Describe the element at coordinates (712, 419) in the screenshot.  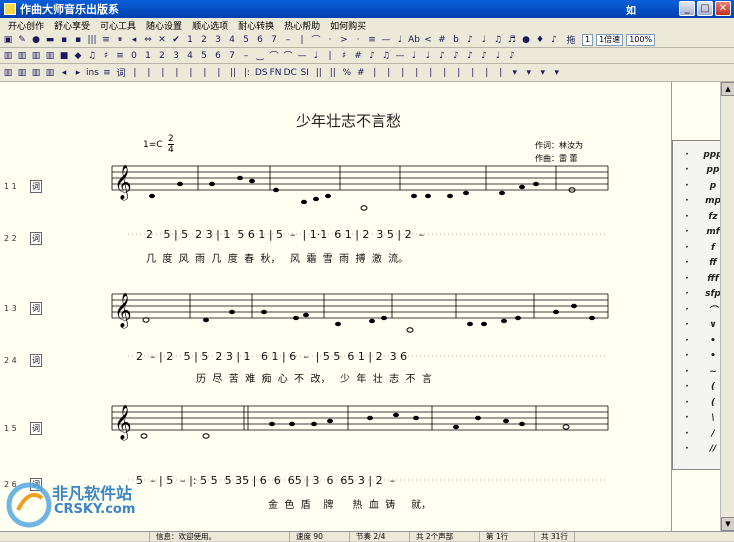
I see `palette-symbol: \` at that location.